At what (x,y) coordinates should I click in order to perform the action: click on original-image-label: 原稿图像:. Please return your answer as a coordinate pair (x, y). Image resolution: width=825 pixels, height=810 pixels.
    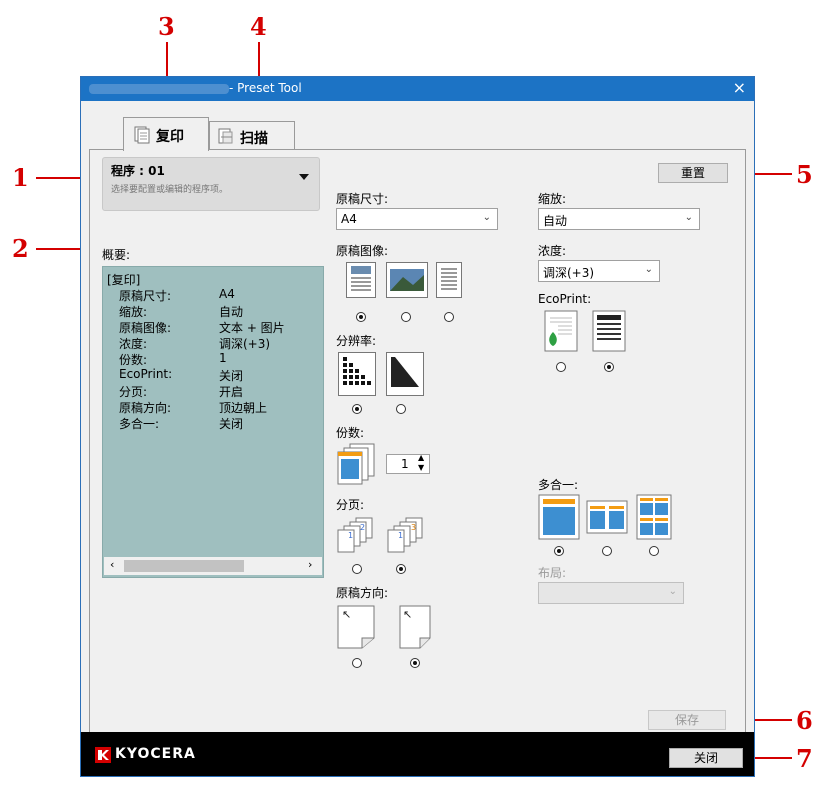
    Looking at the image, I should click on (362, 251).